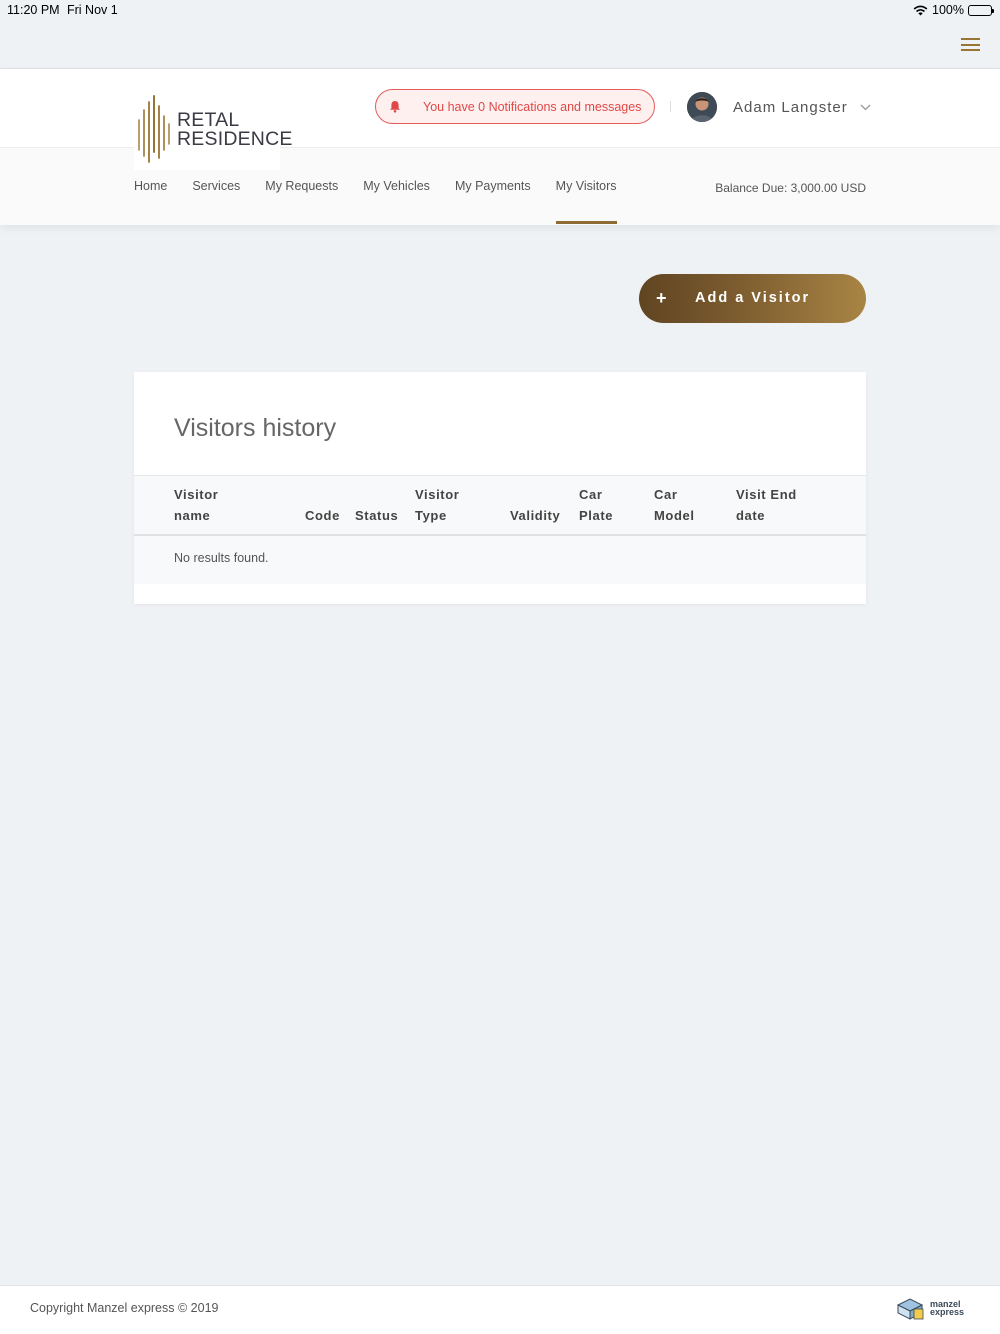  I want to click on nav-services: Services, so click(216, 201).